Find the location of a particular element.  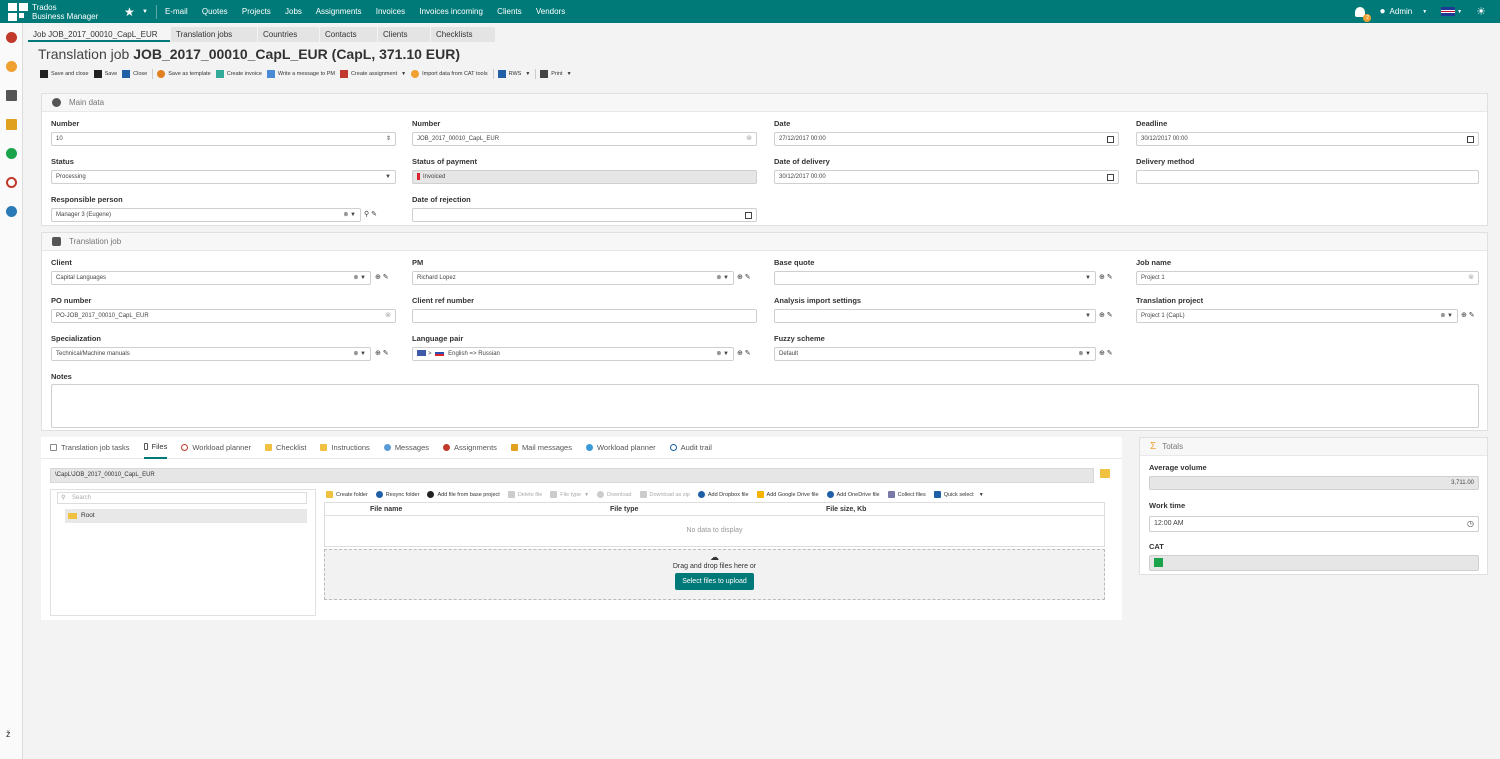

add-onedrive-button: Add OneDrive file is located at coordinates (853, 494).